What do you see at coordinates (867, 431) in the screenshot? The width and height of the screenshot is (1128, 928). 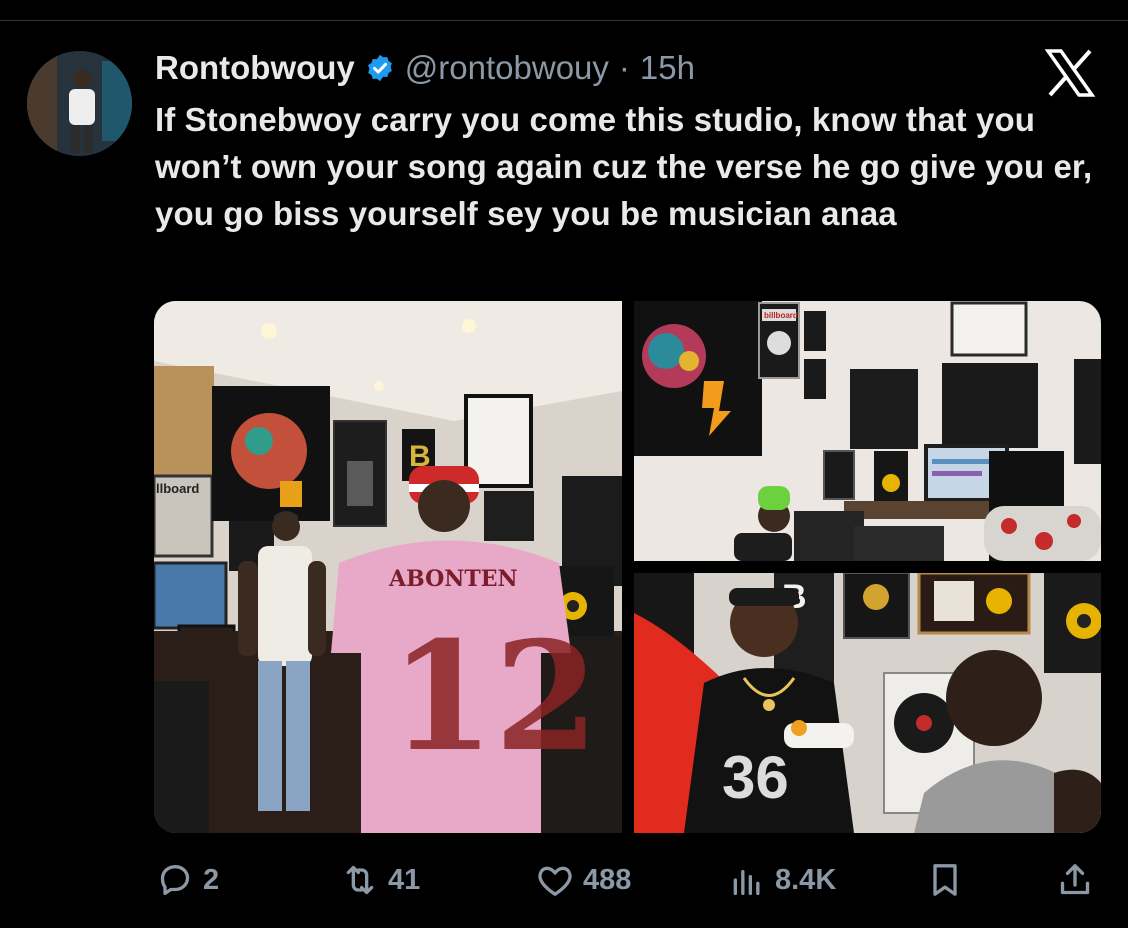 I see `media-photo-2: billboard` at bounding box center [867, 431].